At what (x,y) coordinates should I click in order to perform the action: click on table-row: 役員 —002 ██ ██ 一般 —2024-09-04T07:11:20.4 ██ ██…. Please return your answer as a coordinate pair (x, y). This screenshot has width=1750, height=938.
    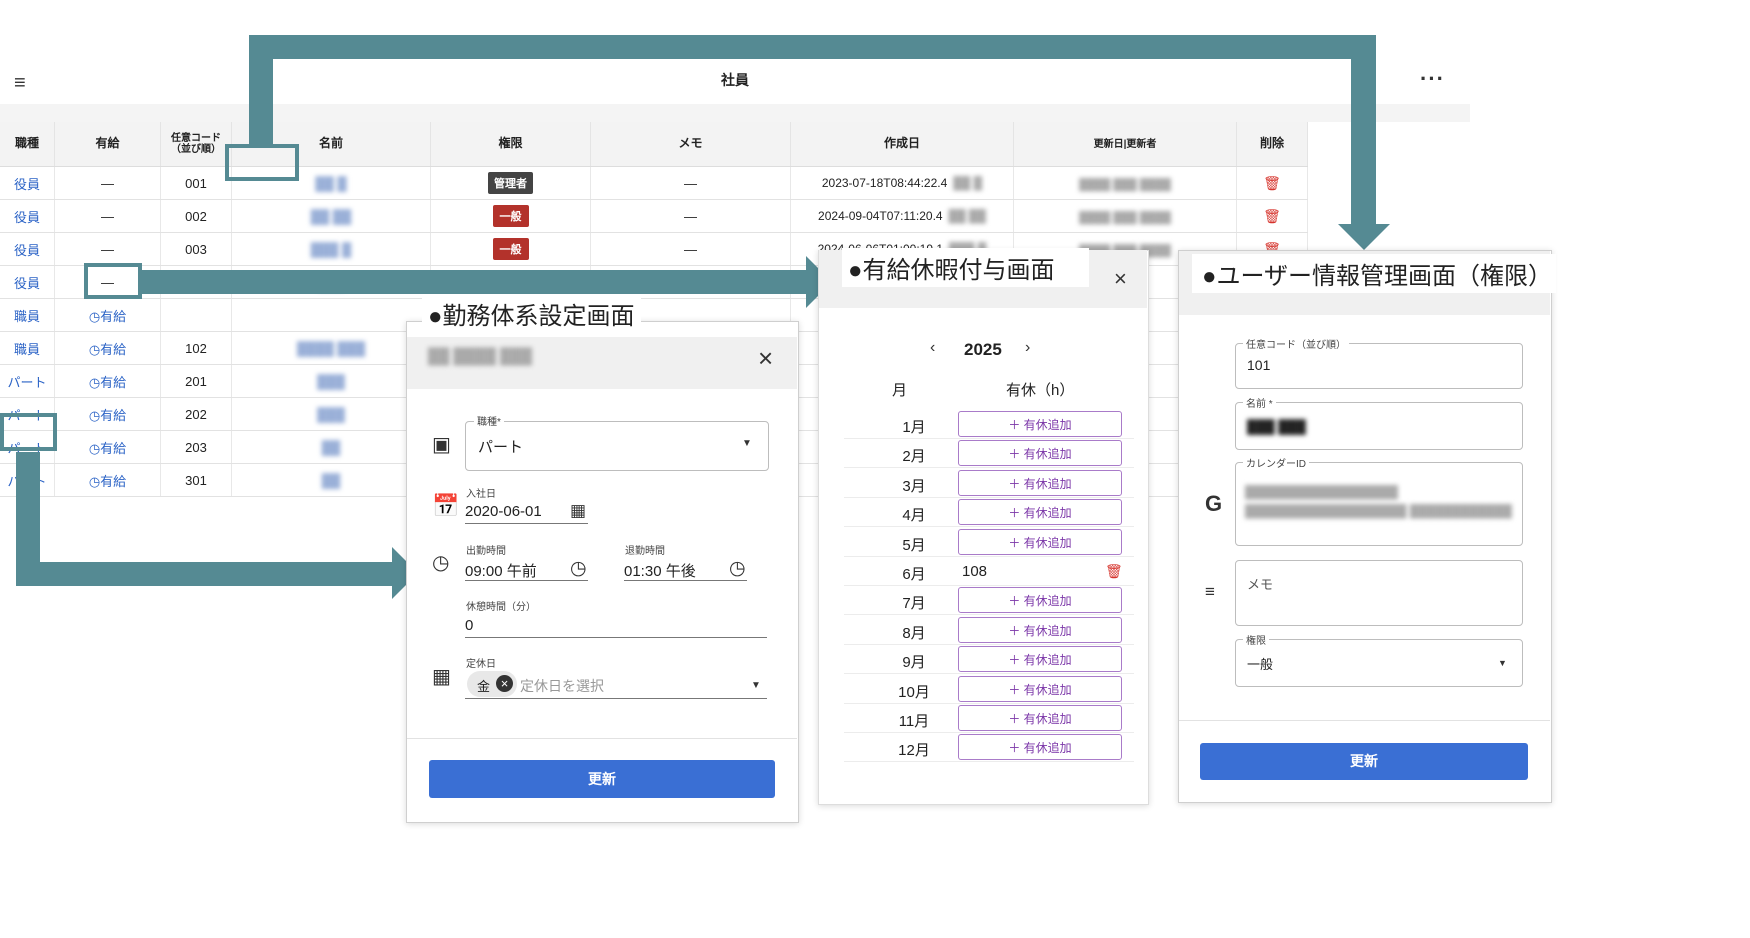
    Looking at the image, I should click on (654, 216).